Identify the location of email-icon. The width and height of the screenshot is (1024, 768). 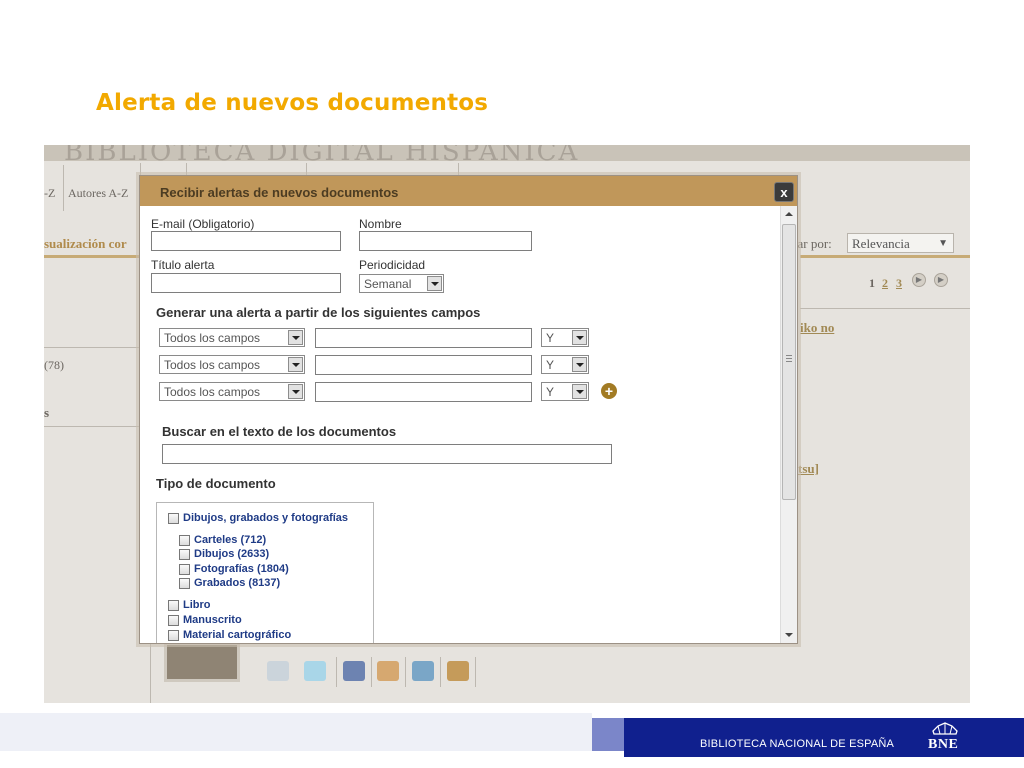
(278, 671).